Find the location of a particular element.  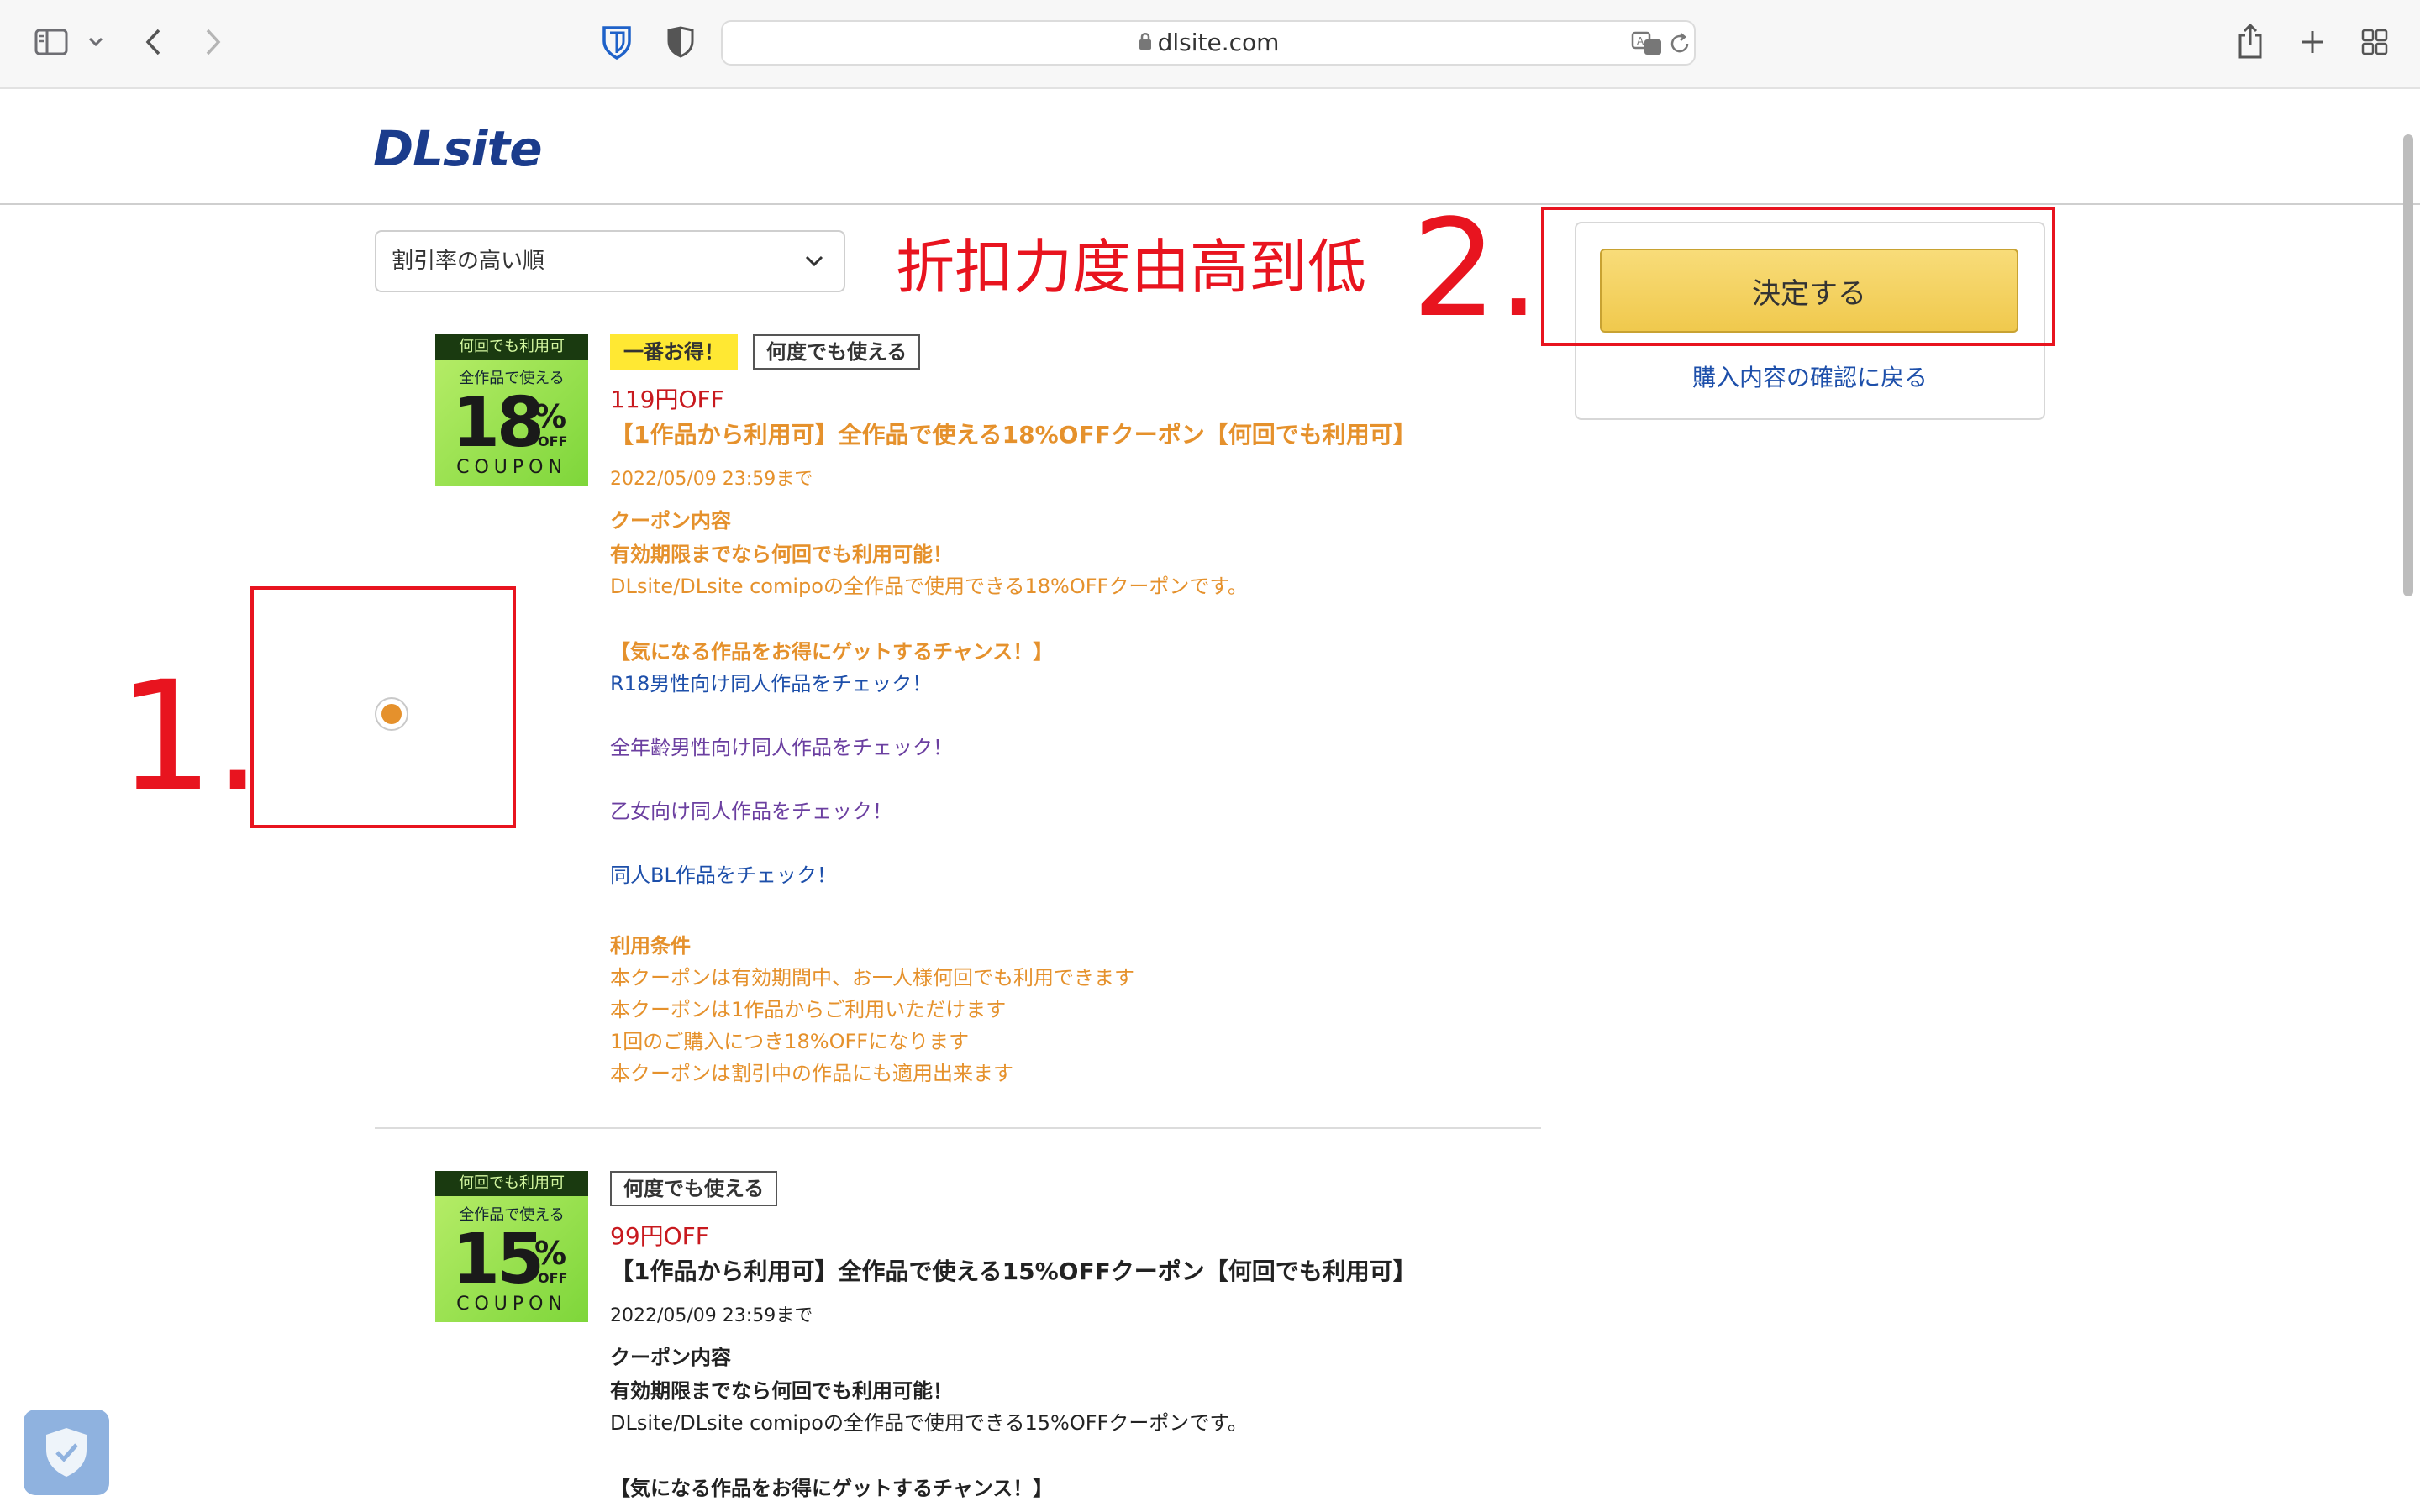

svg-text: A is located at coordinates (1640, 41).